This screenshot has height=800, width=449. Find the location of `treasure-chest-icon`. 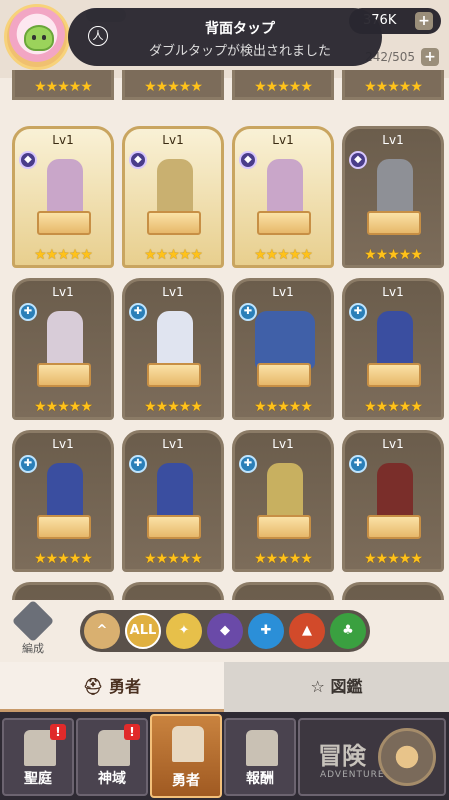

treasure-chest-icon is located at coordinates (262, 748).